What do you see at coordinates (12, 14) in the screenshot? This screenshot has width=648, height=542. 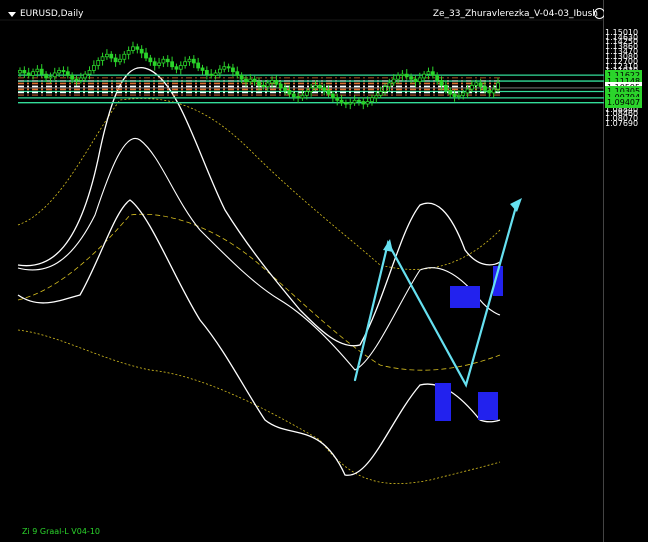 I see `chevron-down-icon` at bounding box center [12, 14].